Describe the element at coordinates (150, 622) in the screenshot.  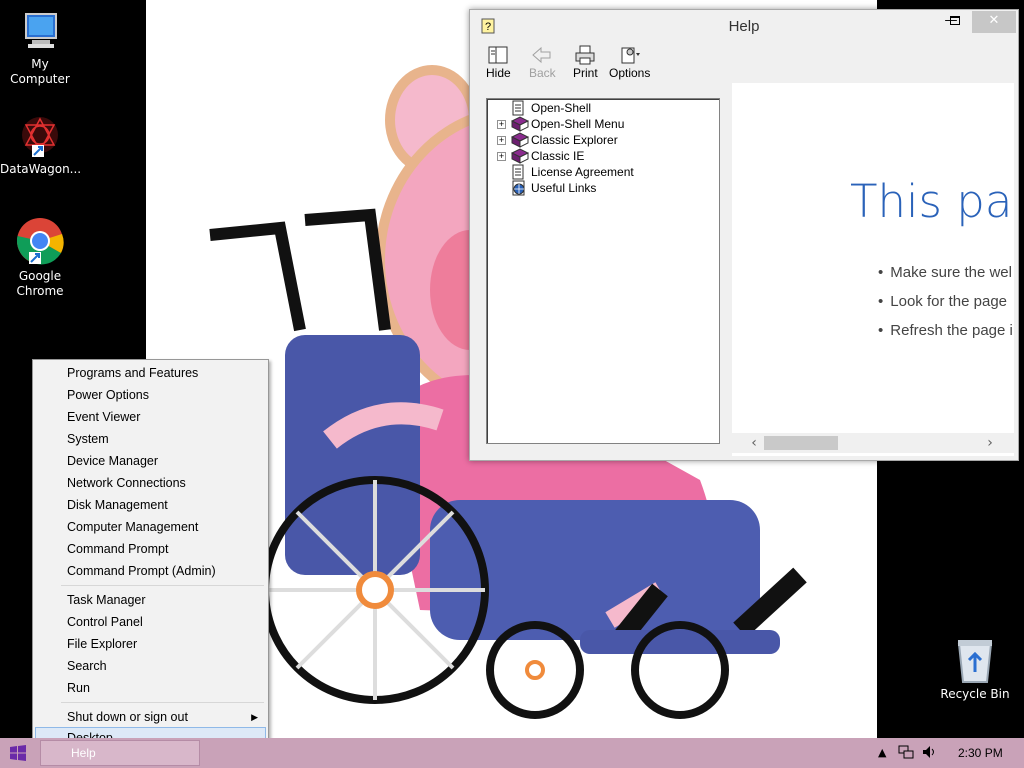
I see `menu-item-control-panel: Control Panel` at that location.